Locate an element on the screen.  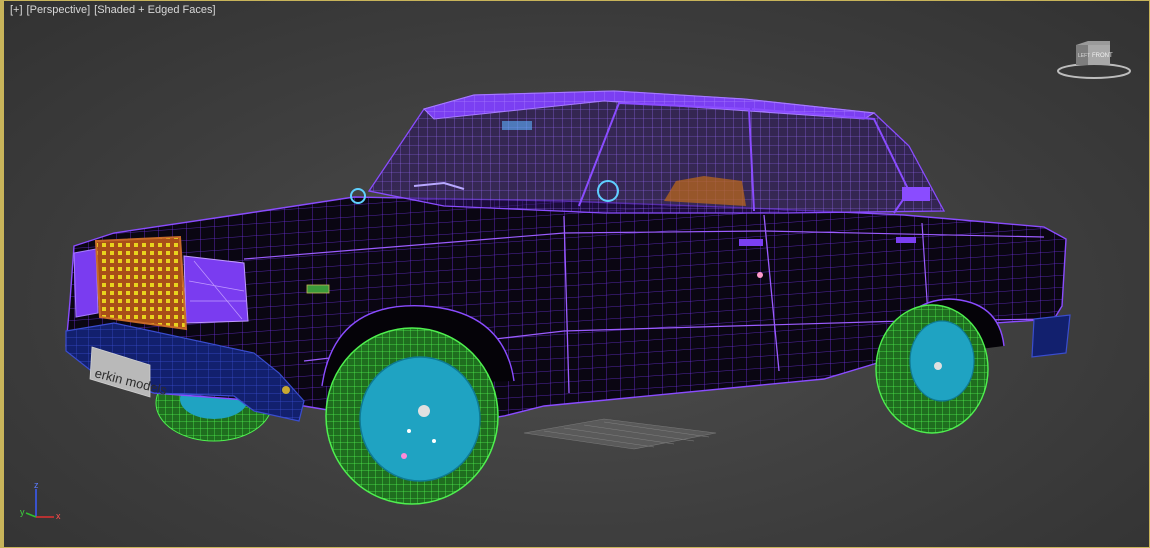
viewcube-front-label: FRONT is located at coordinates (1102, 56).